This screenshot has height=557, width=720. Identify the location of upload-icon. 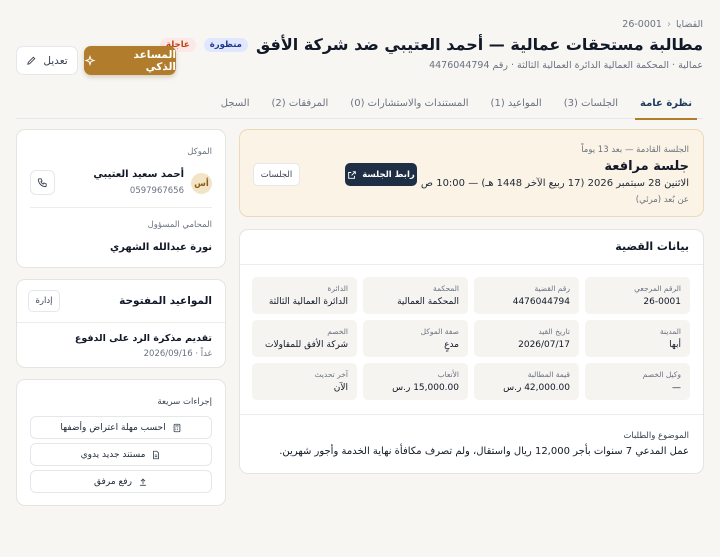
(143, 482).